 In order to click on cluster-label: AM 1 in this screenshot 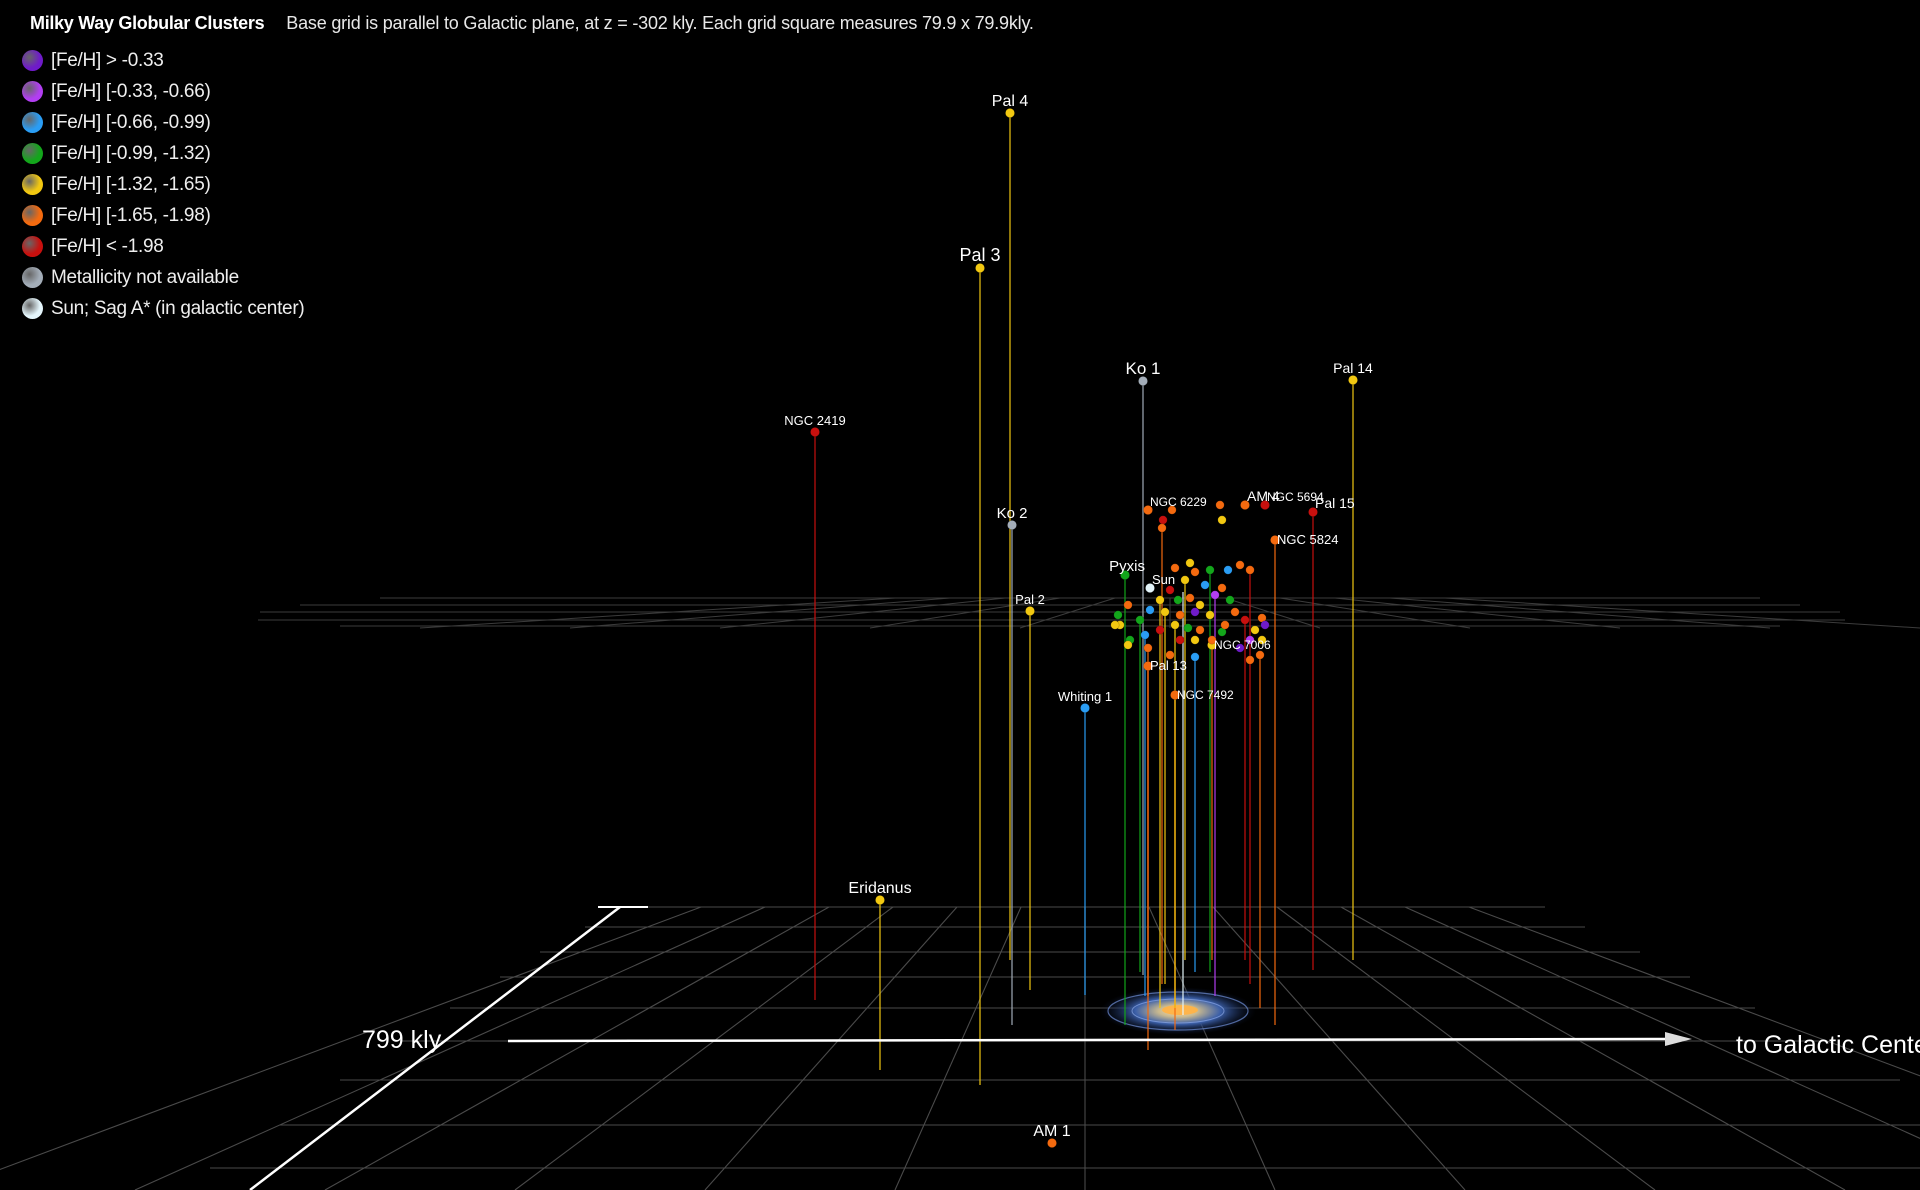, I will do `click(1051, 1131)`.